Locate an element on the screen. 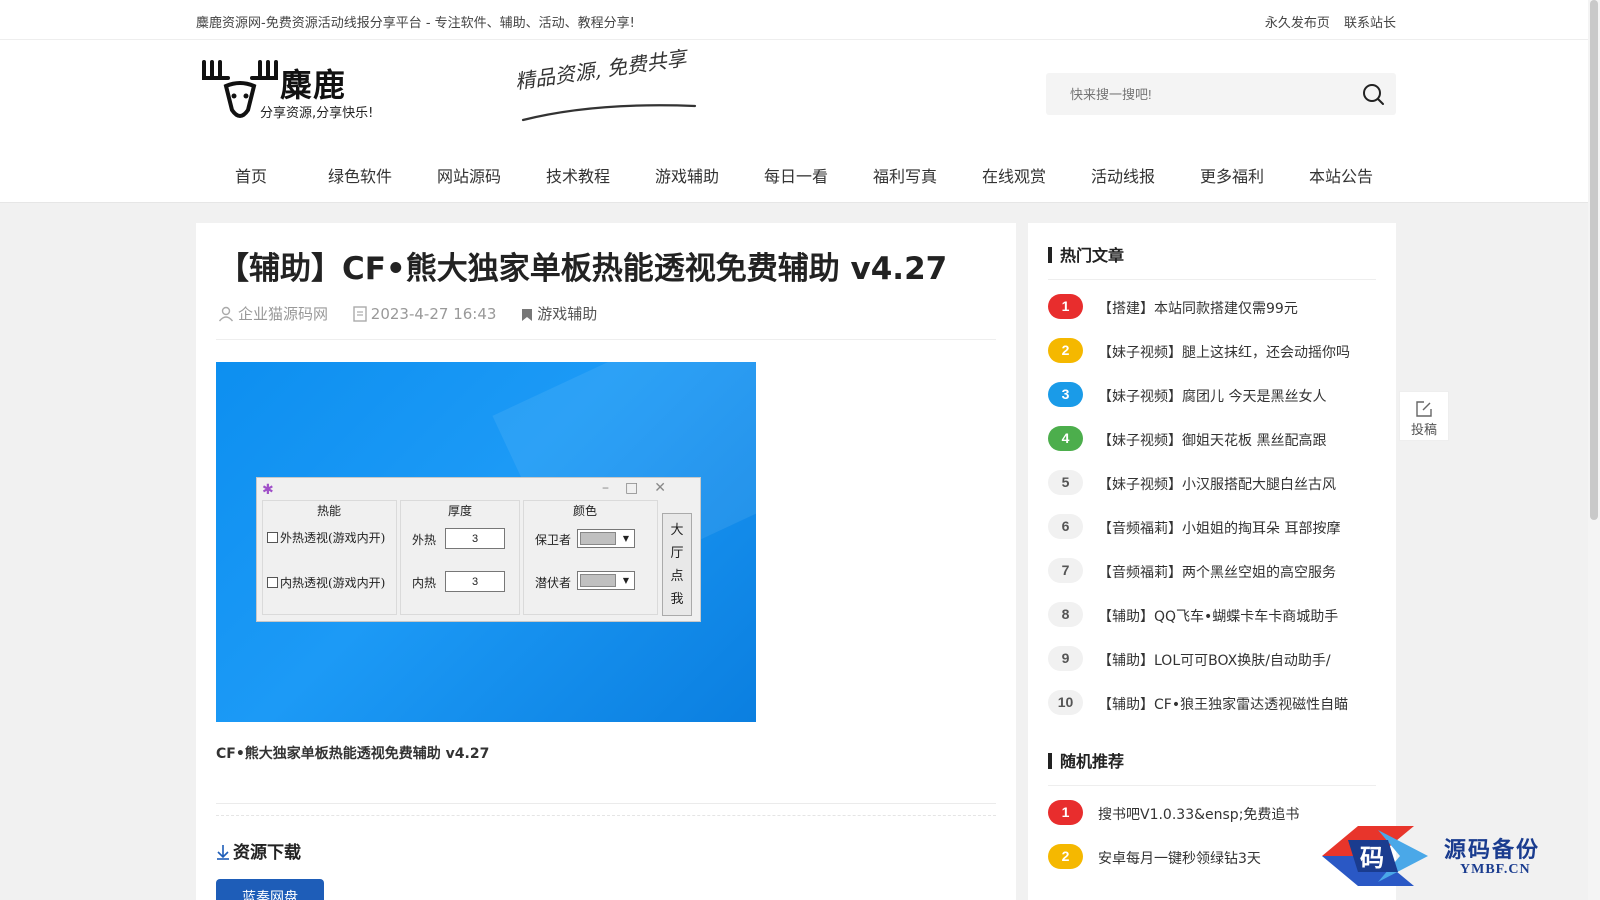 The image size is (1600, 900). col-head-thermal: 热能 is located at coordinates (329, 511).